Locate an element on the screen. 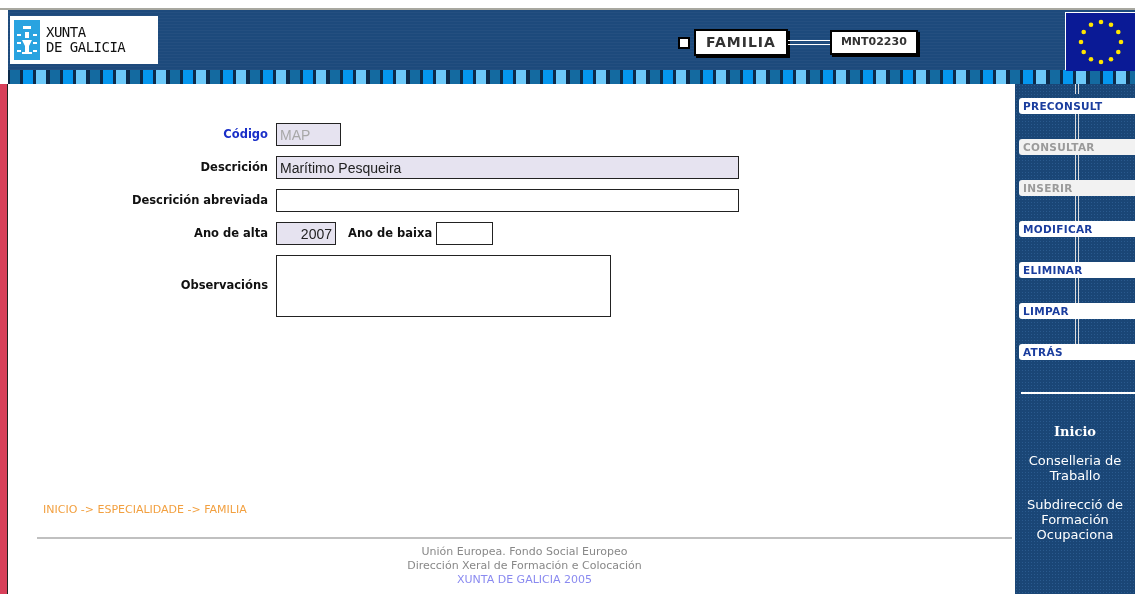 The image size is (1135, 596). screen-code: MNT02230 is located at coordinates (873, 42).